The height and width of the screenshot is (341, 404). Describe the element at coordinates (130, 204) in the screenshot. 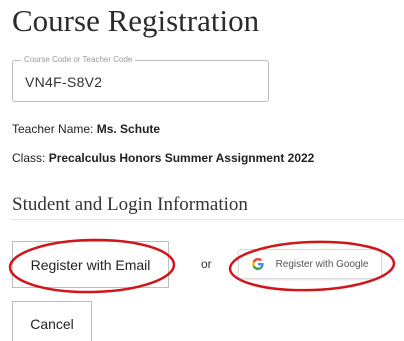

I see `section-title: Student and Login Information` at that location.